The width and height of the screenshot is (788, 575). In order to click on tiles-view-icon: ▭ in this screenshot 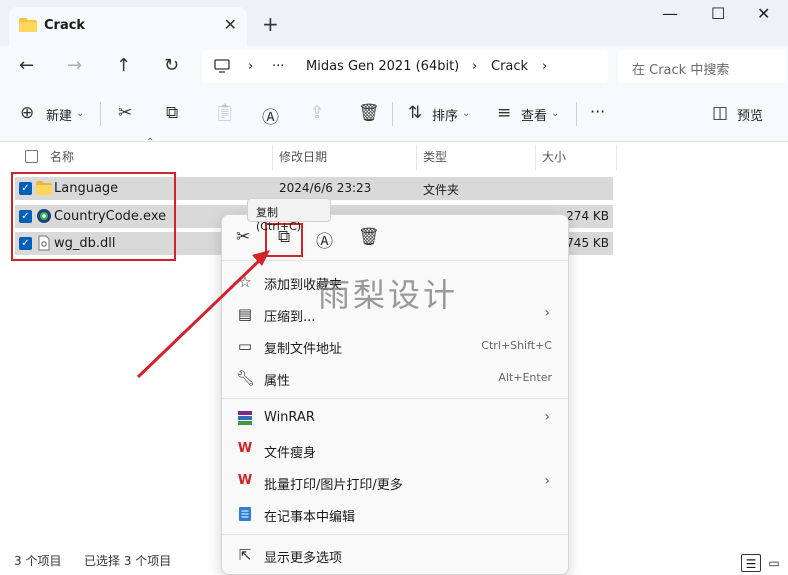, I will do `click(774, 563)`.